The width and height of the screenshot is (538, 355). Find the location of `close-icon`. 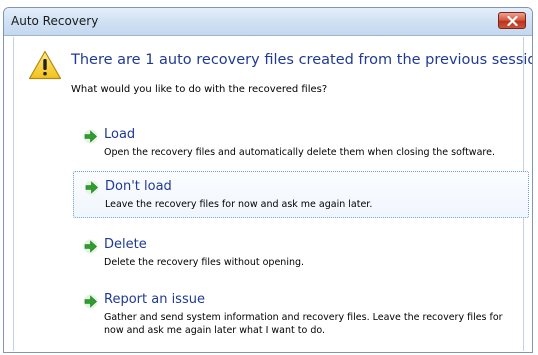

close-icon is located at coordinates (512, 20).